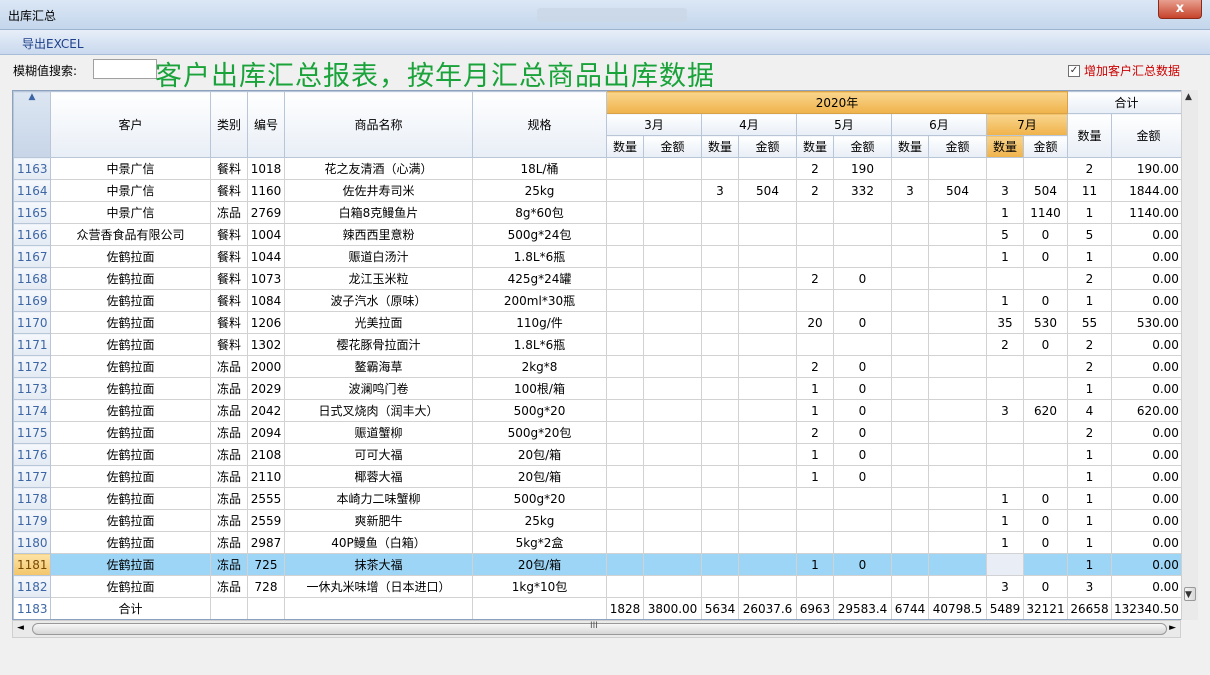 This screenshot has width=1210, height=675. I want to click on row-number: 1172, so click(32, 366).